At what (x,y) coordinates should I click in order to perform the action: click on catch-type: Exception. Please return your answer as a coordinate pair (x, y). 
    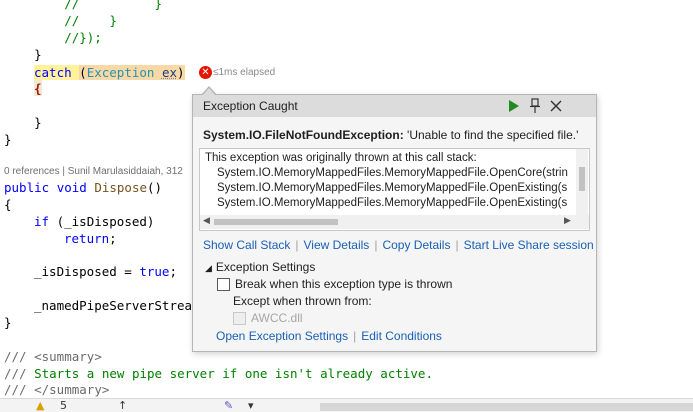
    Looking at the image, I should click on (120, 72).